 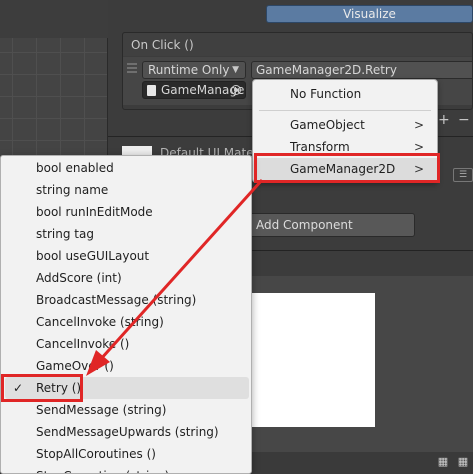 I want to click on add-component-button: Add Component, so click(x=332, y=225).